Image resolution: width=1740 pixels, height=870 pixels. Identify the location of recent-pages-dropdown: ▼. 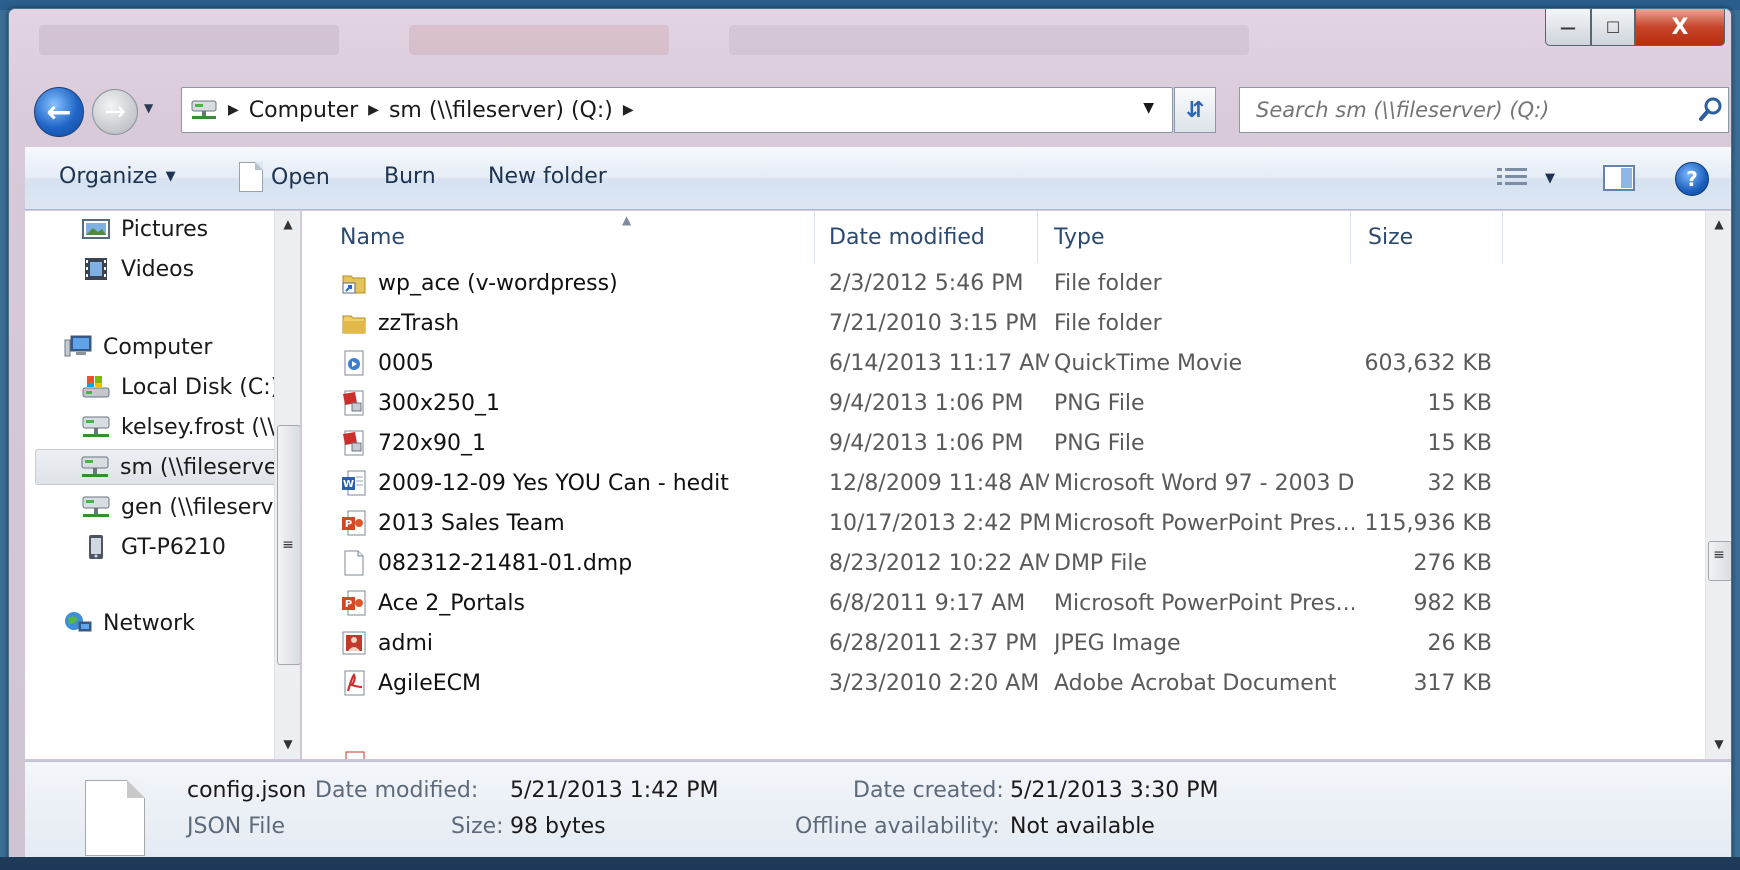
(148, 108).